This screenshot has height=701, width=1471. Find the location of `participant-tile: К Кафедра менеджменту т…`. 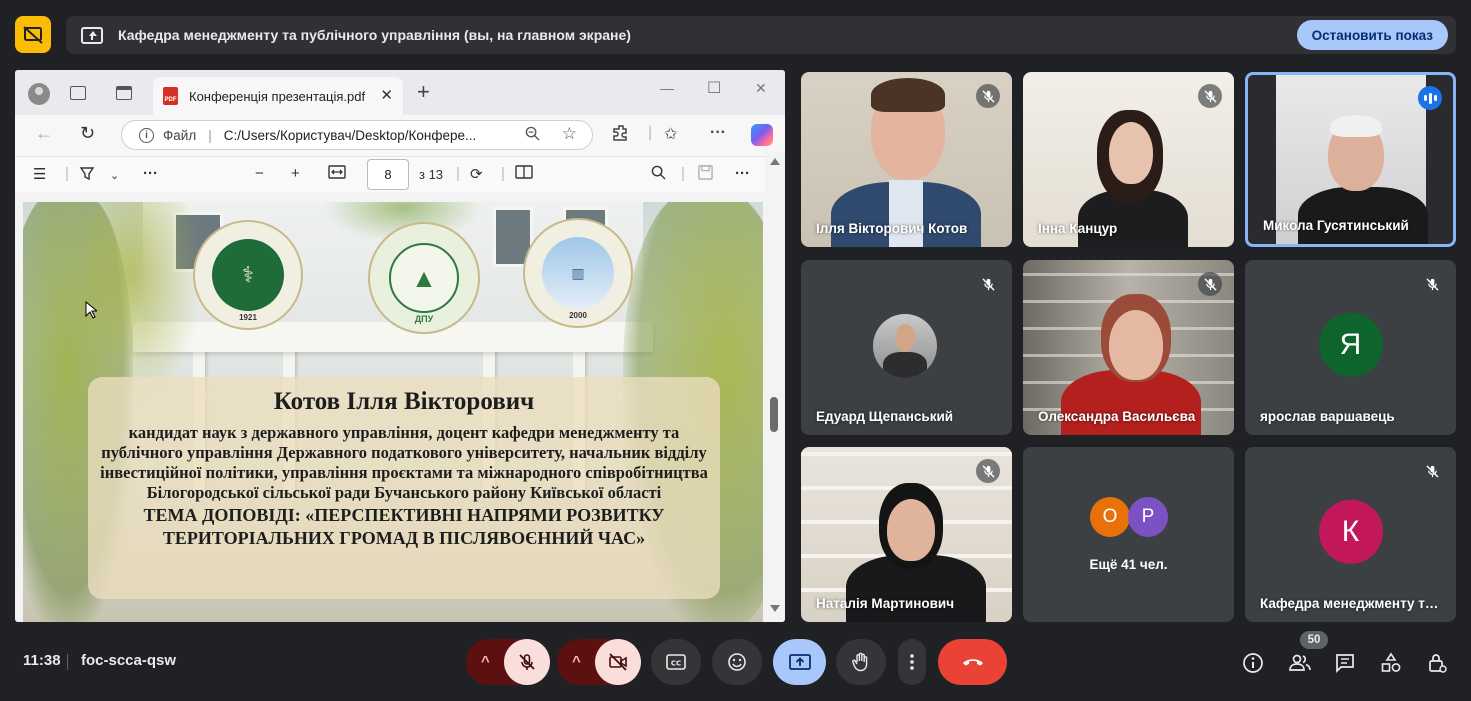

participant-tile: К Кафедра менеджменту т… is located at coordinates (1350, 534).